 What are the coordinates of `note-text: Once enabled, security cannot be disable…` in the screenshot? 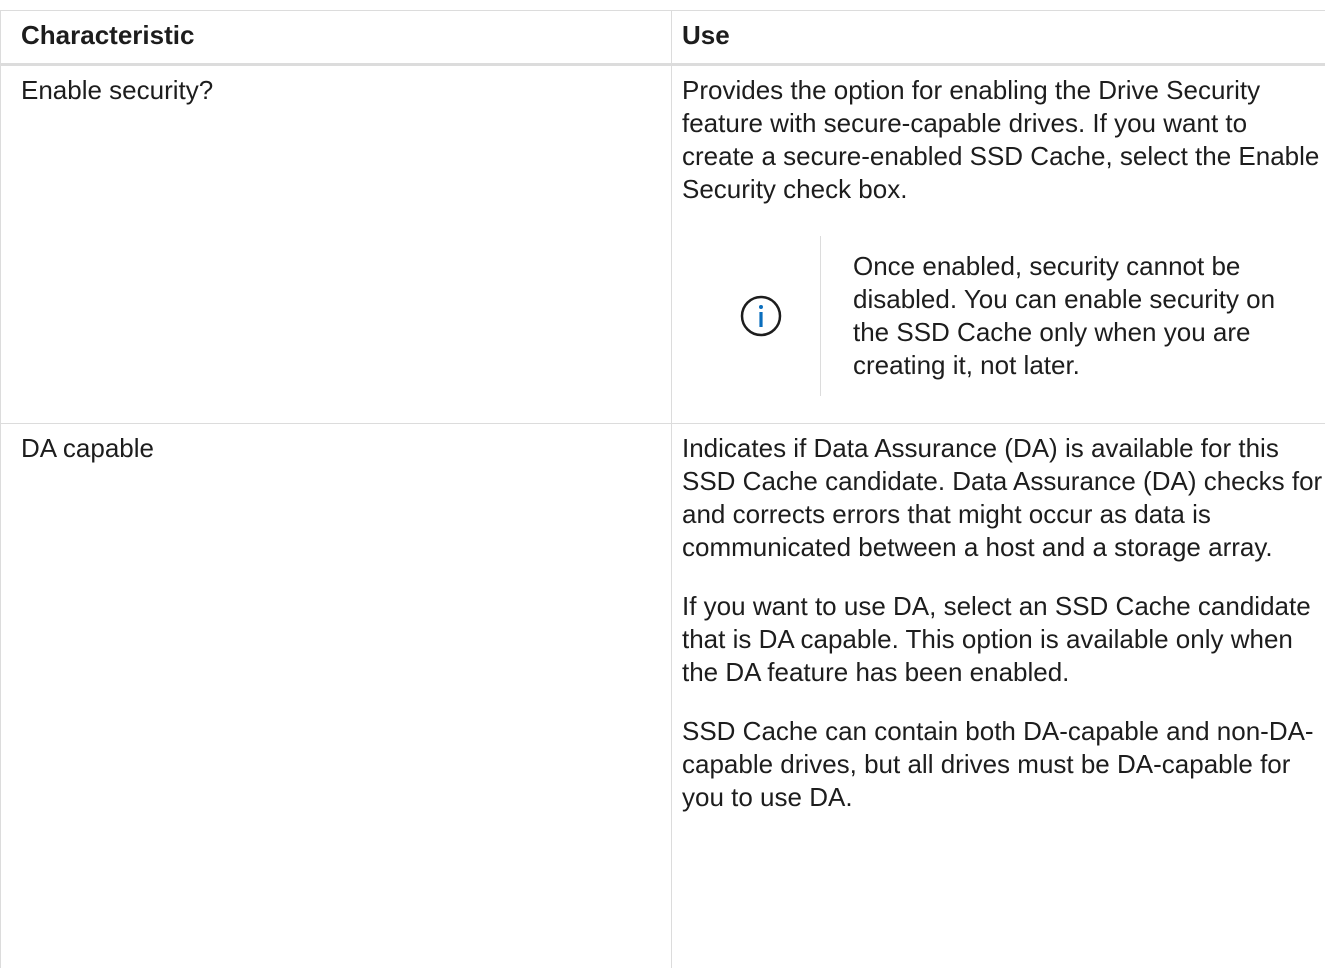 It's located at (1062, 316).